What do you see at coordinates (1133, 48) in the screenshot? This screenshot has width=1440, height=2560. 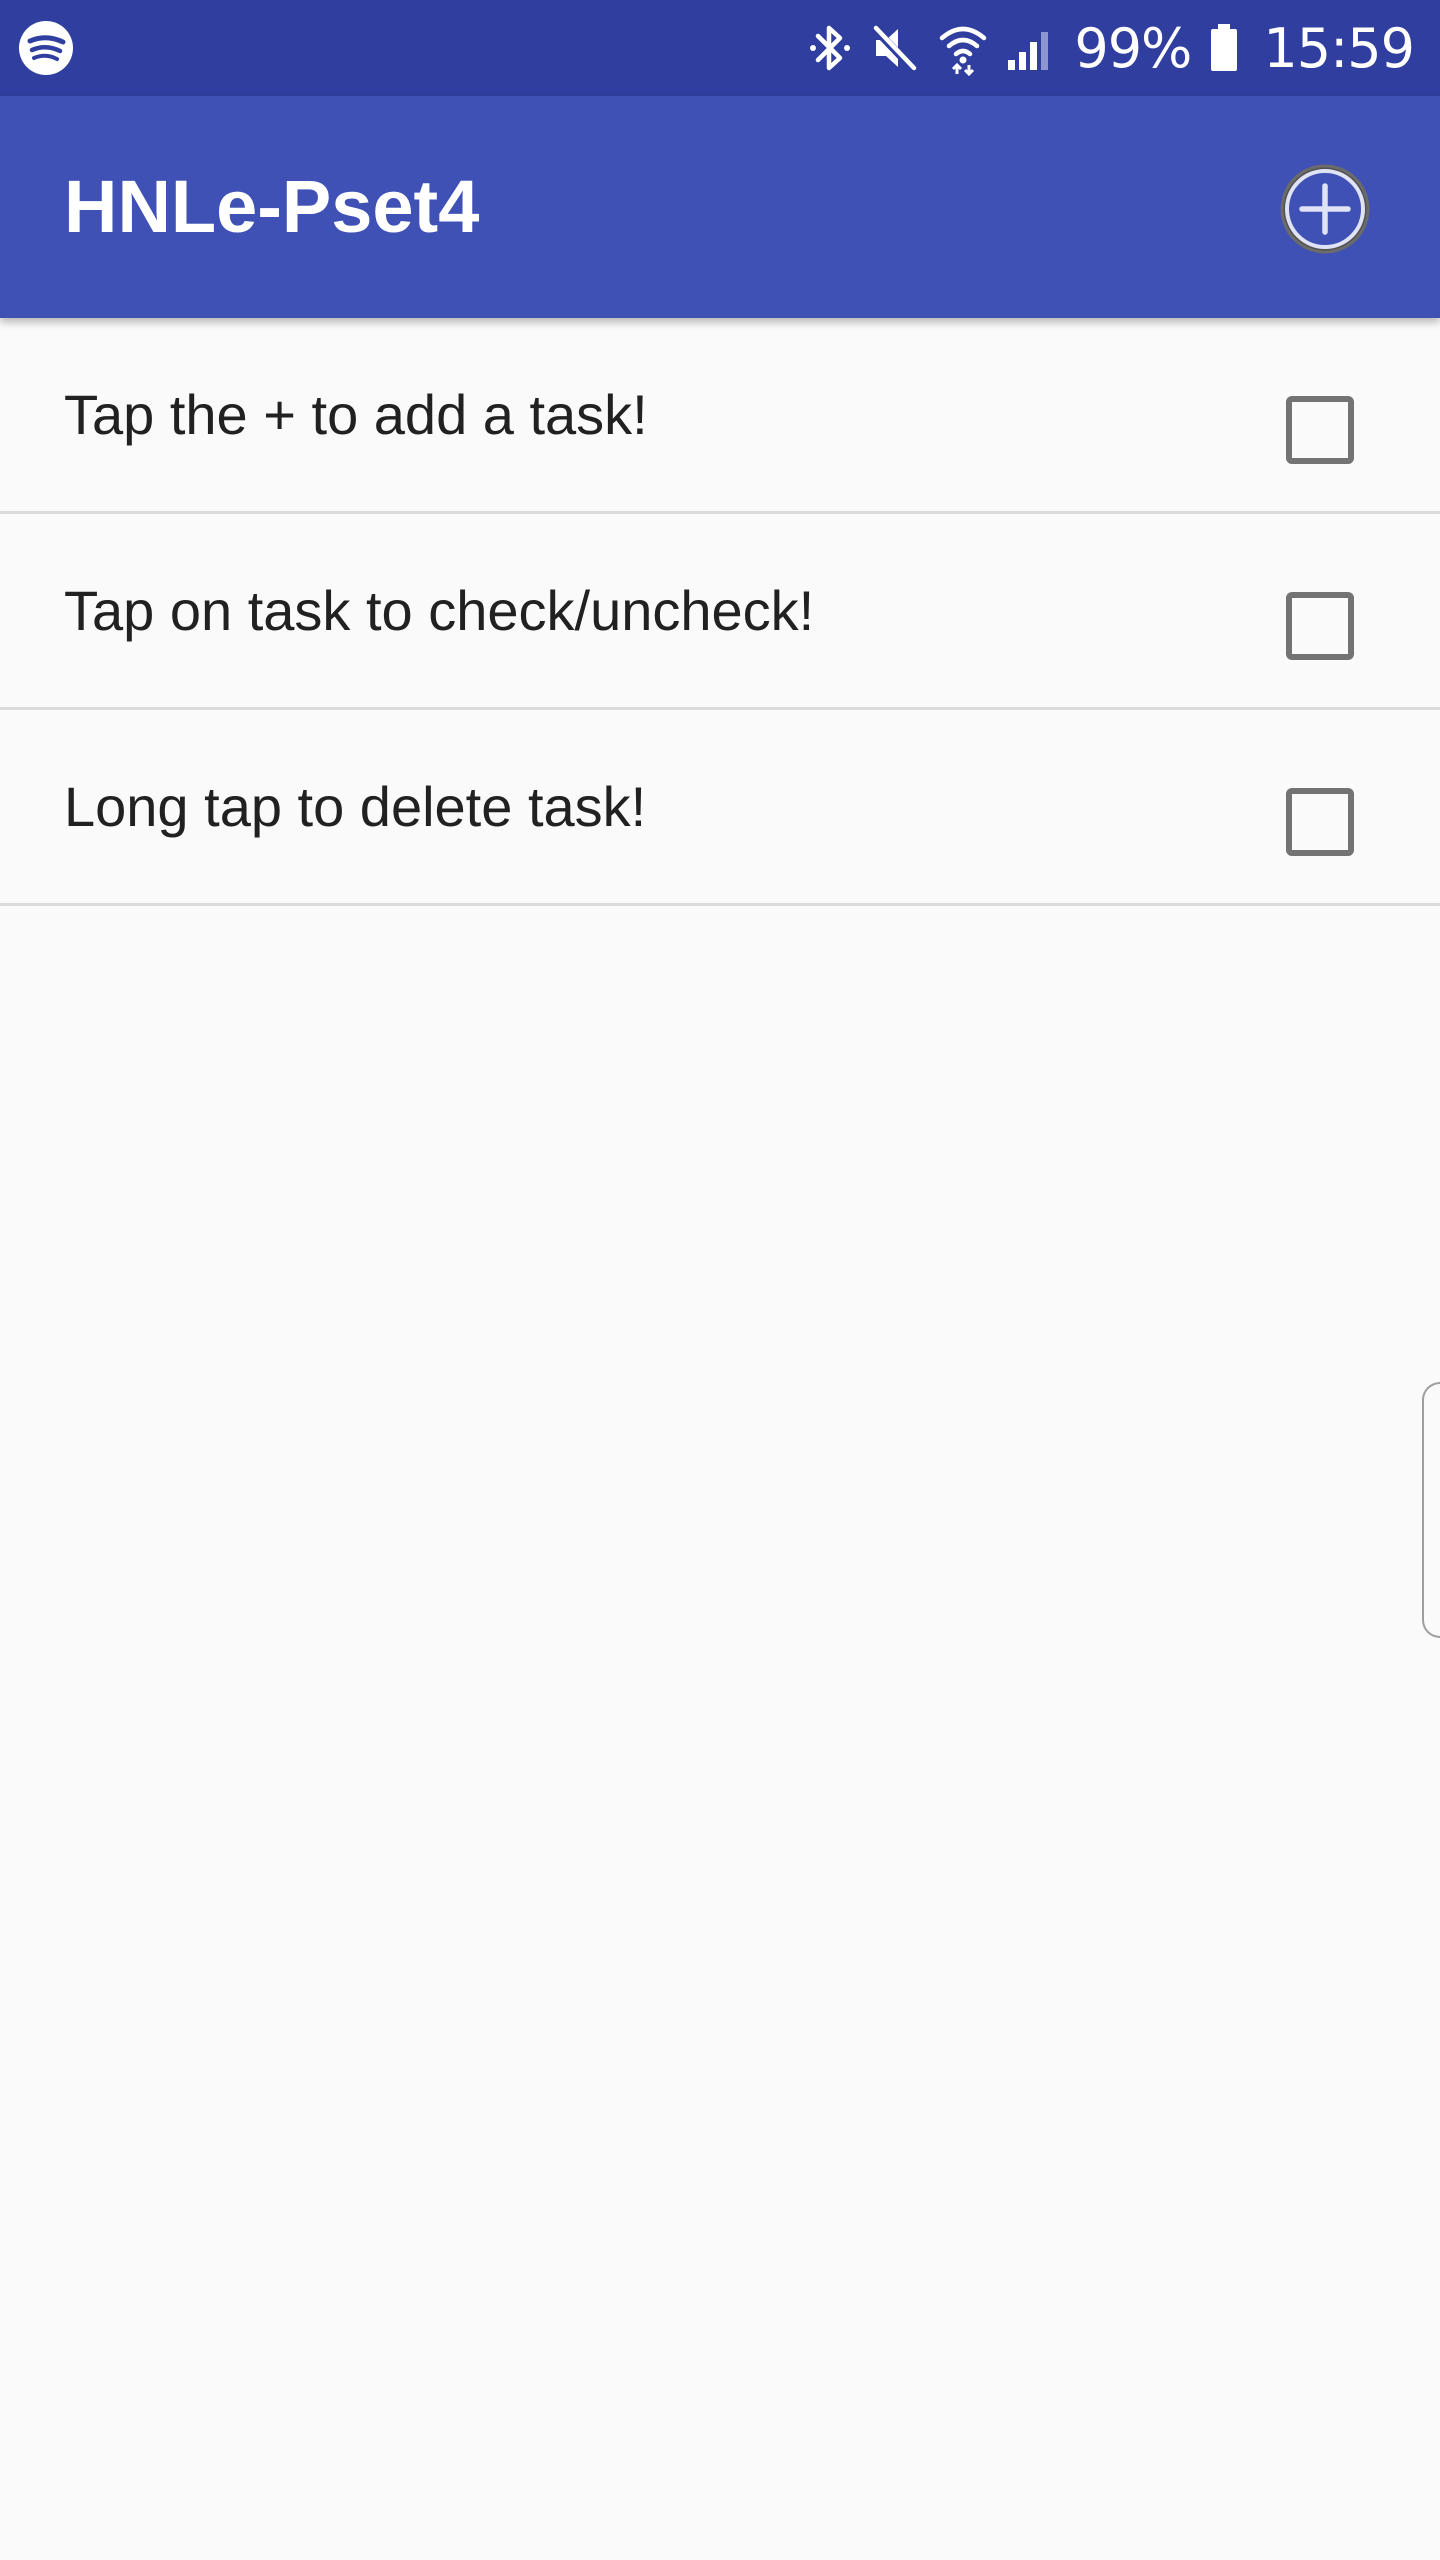 I see `battery-percent: 99%` at bounding box center [1133, 48].